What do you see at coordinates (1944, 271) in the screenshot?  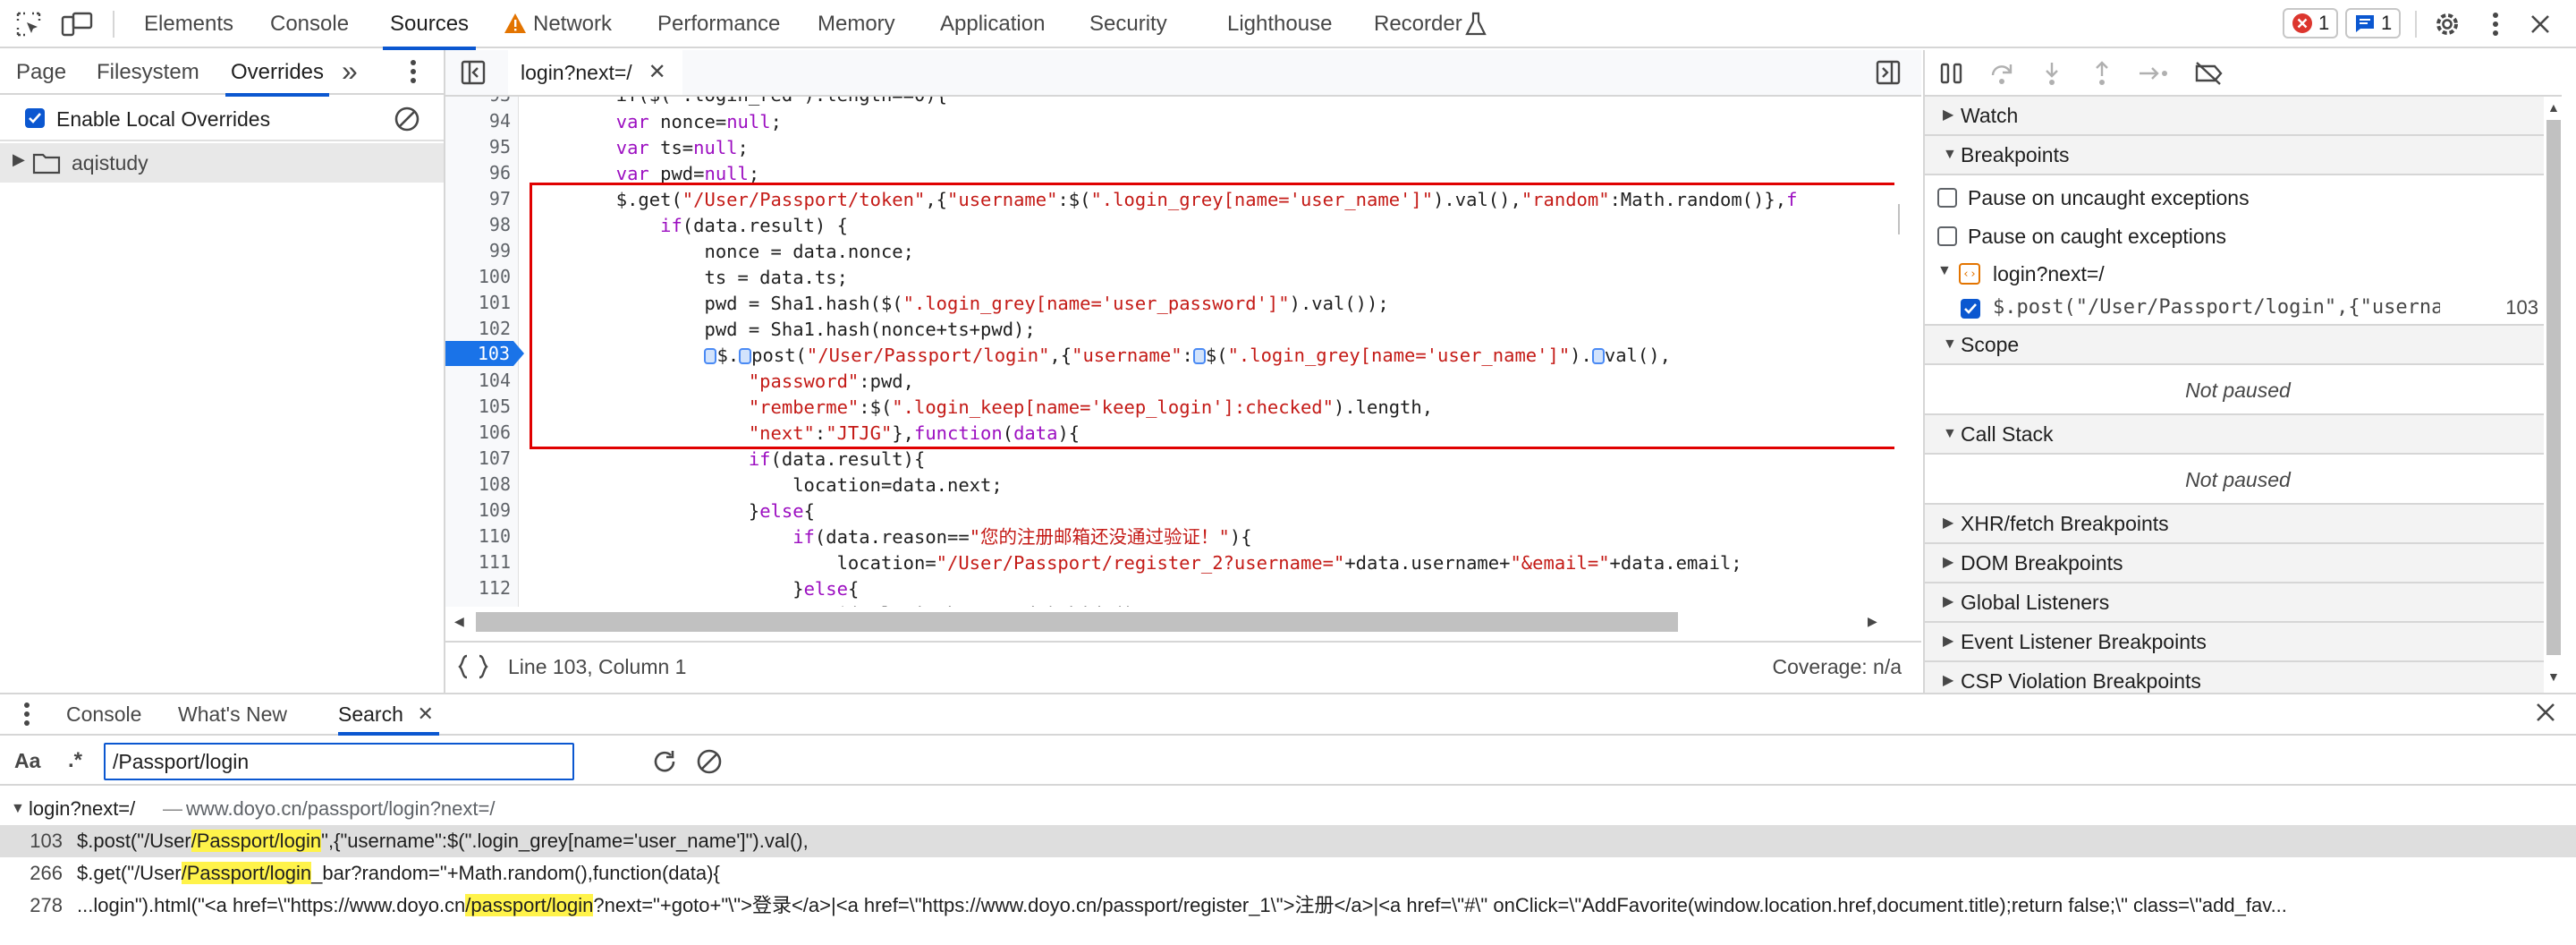 I see `collapse-arrow-icon: ▼` at bounding box center [1944, 271].